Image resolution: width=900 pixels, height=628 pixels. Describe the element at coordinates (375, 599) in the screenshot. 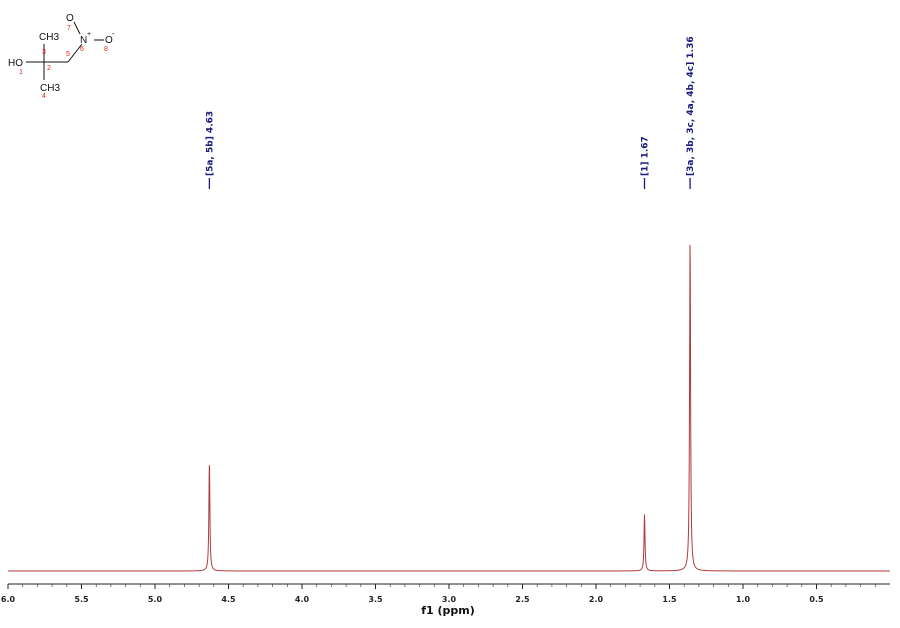

I see `x-tick-label: 3.5` at that location.